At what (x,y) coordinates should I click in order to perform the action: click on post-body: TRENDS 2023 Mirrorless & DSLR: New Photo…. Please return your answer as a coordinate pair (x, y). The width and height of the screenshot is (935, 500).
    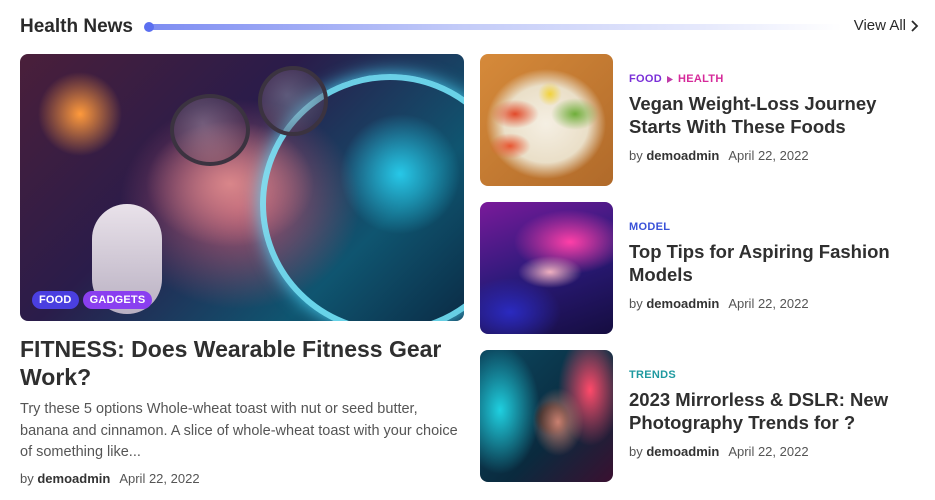
    Looking at the image, I should click on (774, 414).